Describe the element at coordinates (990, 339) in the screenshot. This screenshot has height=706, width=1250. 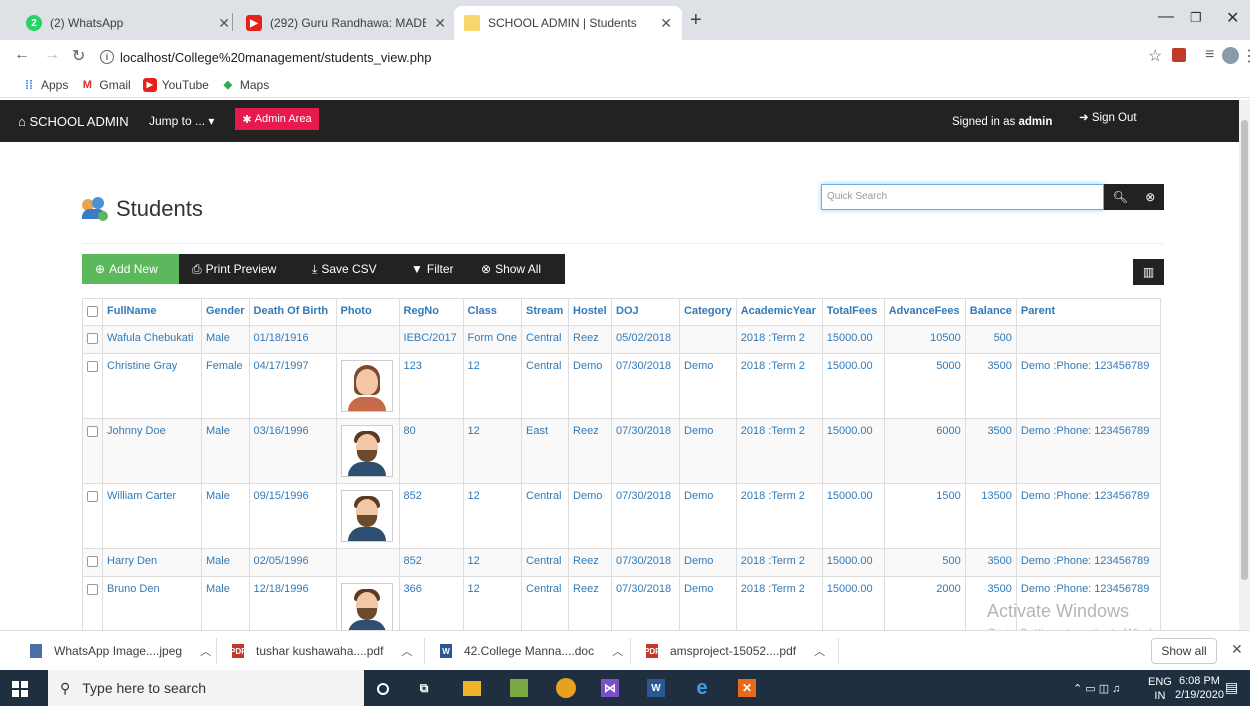
I see `cell-balance: 500` at that location.